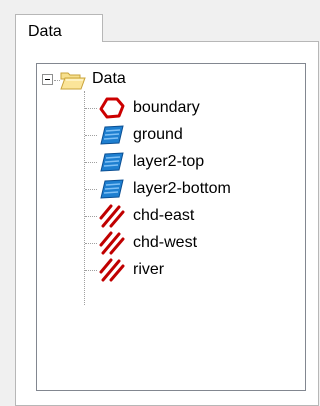  Describe the element at coordinates (168, 162) in the screenshot. I see `tree-item-layer2-top: layer2-top` at that location.